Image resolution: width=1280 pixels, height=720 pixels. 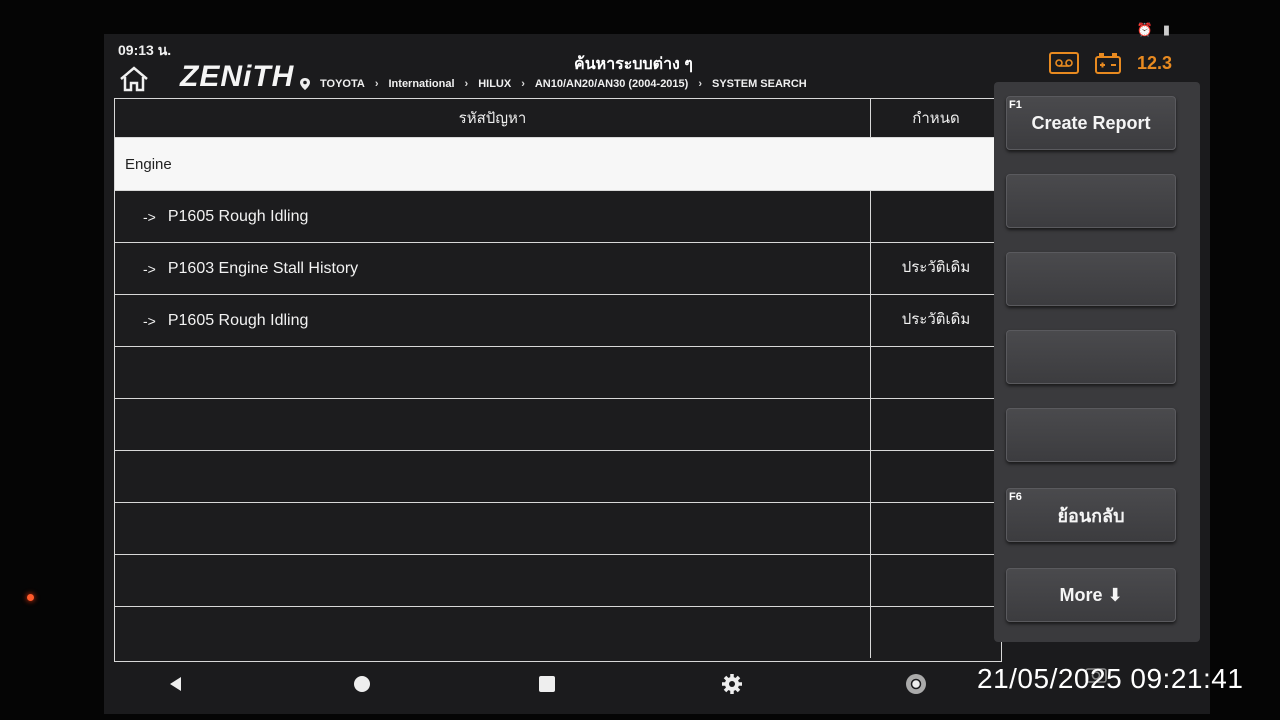 I want to click on gear-icon, so click(x=732, y=684).